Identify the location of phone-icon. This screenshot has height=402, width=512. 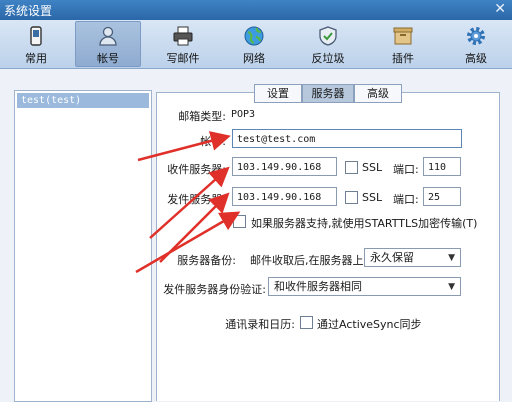
(36, 36).